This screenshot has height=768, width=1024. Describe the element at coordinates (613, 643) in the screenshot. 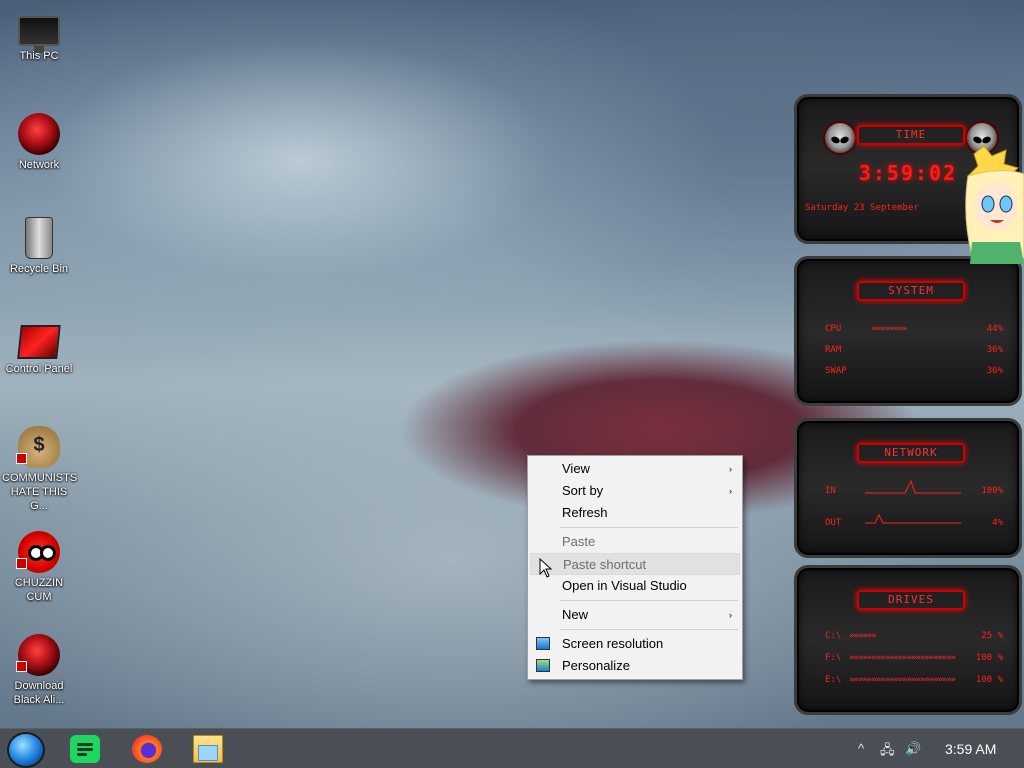

I see `menu-item-label: Screen resolution` at that location.